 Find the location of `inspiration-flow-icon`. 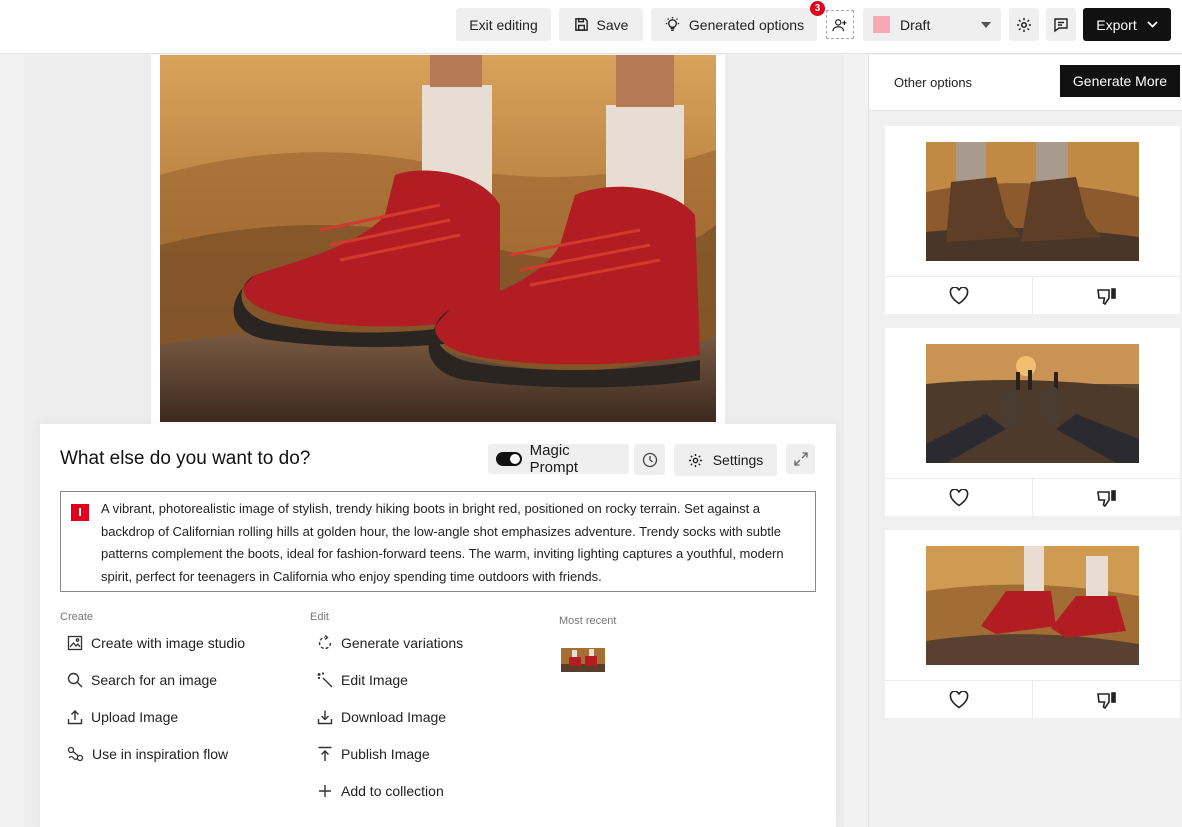

inspiration-flow-icon is located at coordinates (75, 754).